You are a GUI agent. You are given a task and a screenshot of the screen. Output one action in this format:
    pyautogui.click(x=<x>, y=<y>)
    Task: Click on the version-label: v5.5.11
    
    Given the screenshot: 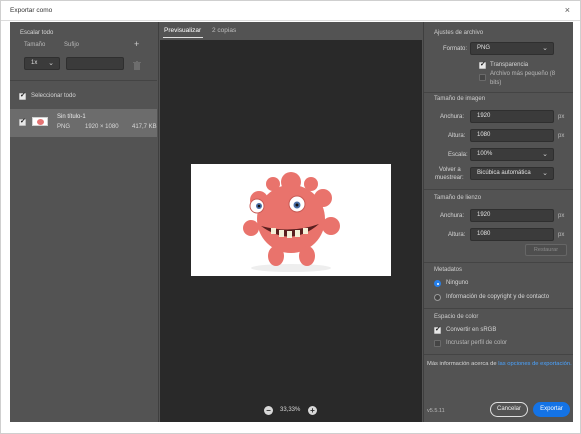 What is the action you would take?
    pyautogui.click(x=436, y=411)
    